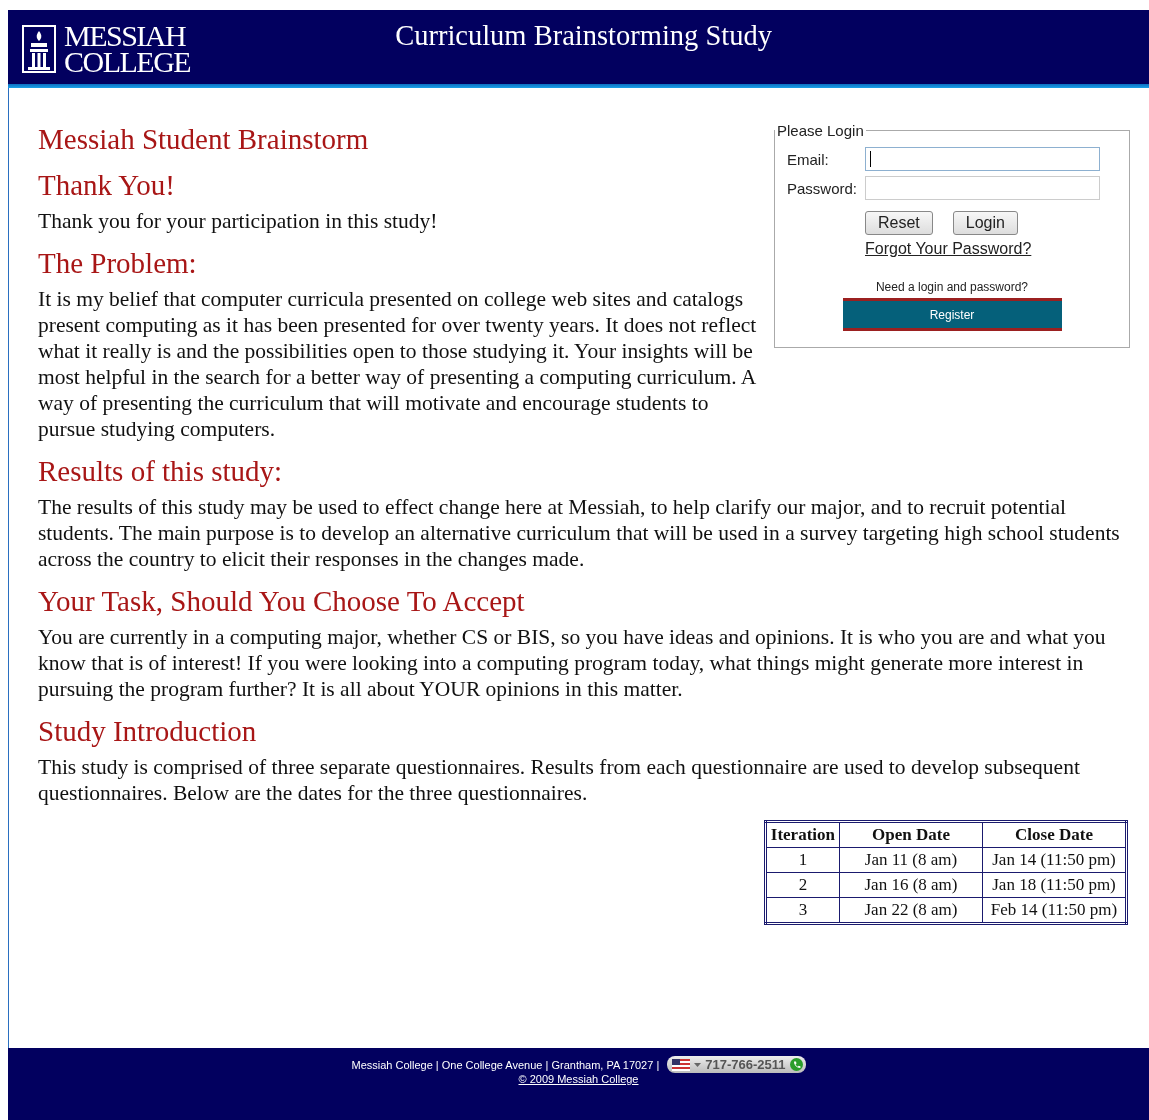 This screenshot has height=1120, width=1149. Describe the element at coordinates (579, 533) in the screenshot. I see `paragraph: The results of this study may be used to effect change here at Messiah, to help clarify our major, and to recruit potential students. The main purpose is to develop an alternative curriculum that will be used in a survey targeting high school students across the country to elicit their responses in the changes made.` at that location.